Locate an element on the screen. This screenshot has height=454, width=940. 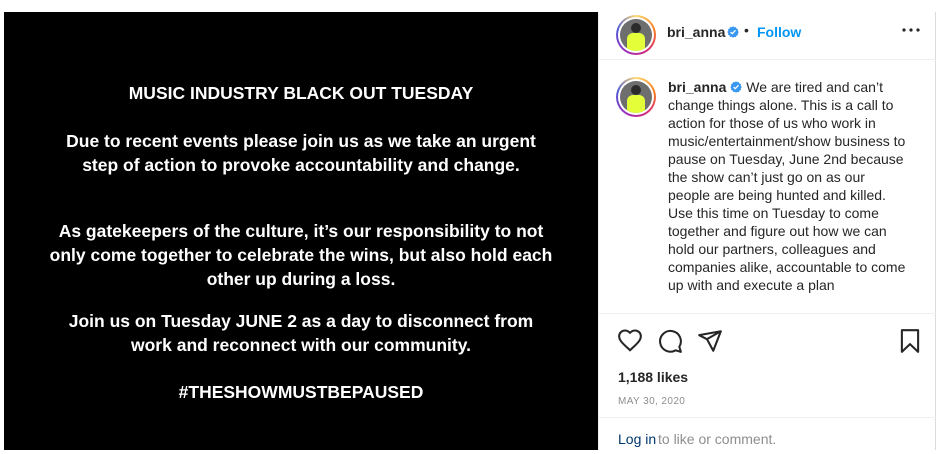
comment-prompt: to like or comment. is located at coordinates (717, 439).